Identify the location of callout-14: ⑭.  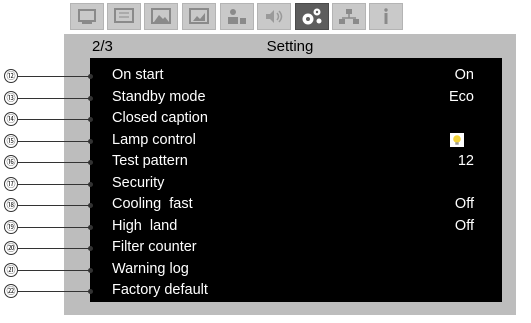
(48, 120).